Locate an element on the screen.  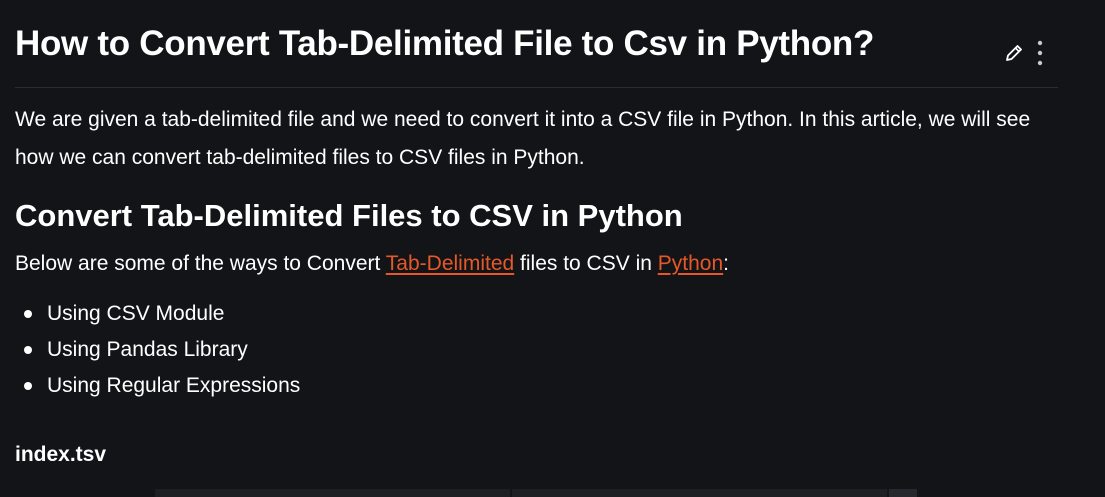
list-item-label: Using Pandas Library is located at coordinates (147, 349).